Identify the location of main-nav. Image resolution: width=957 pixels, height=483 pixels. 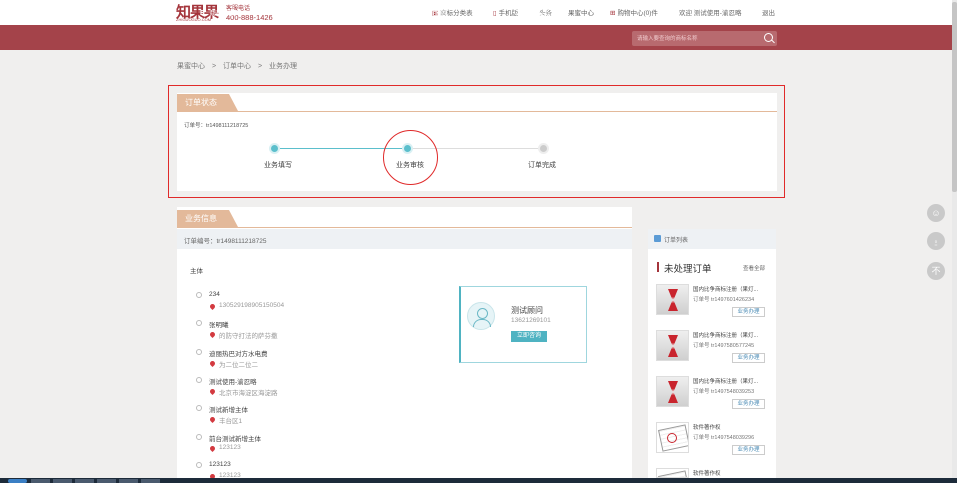
(478, 37).